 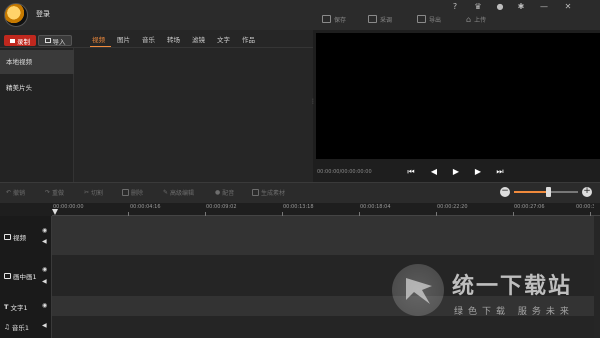 I want to click on redo-label: 重做, so click(x=58, y=193).